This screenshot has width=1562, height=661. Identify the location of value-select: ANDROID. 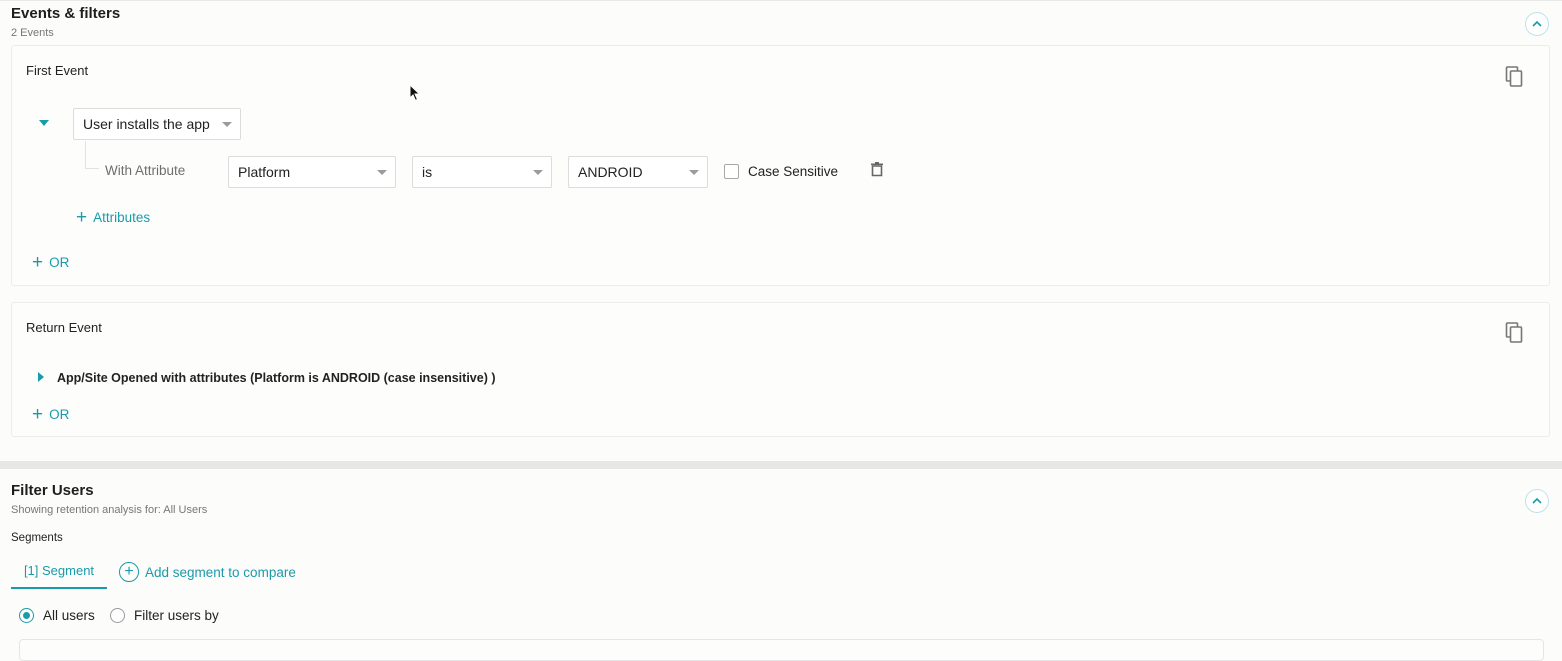
(638, 172).